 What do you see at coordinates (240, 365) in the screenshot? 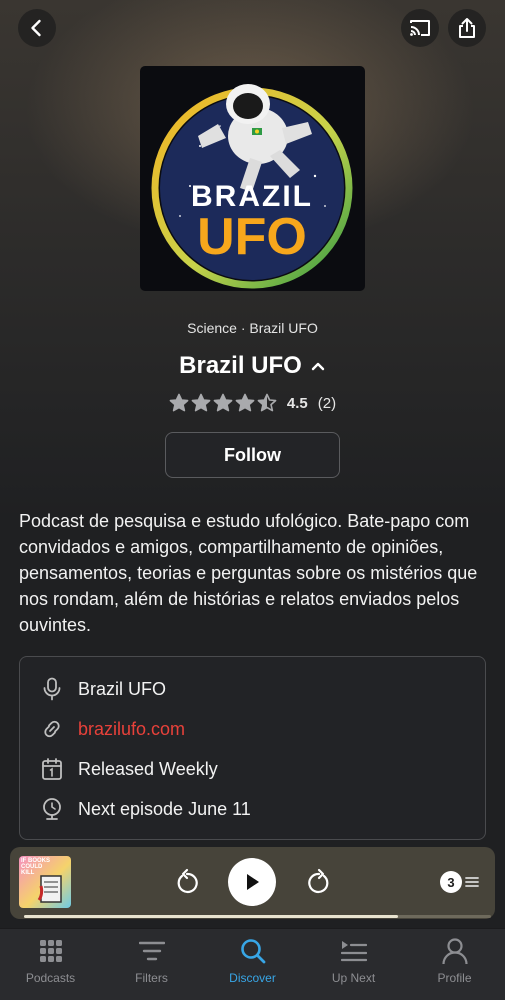
I see `podcast-title: Brazil UFO` at bounding box center [240, 365].